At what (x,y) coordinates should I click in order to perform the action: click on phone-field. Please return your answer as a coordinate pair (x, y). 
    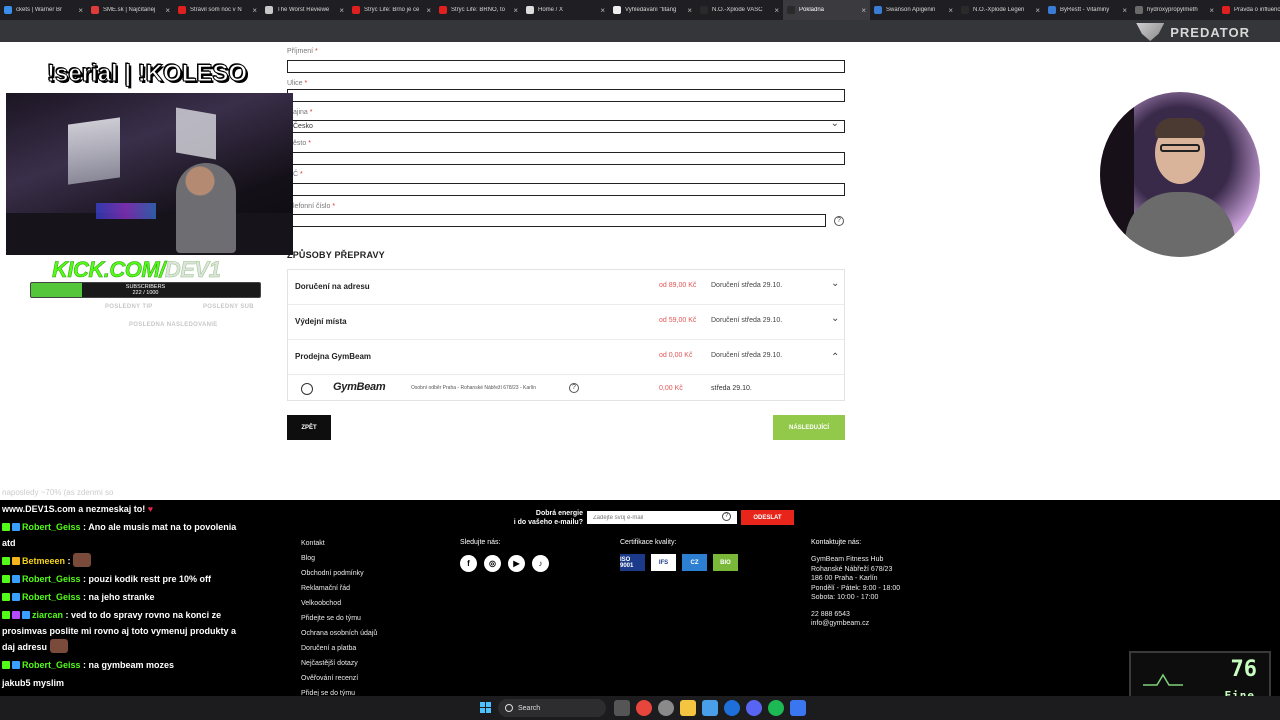
    Looking at the image, I should click on (556, 220).